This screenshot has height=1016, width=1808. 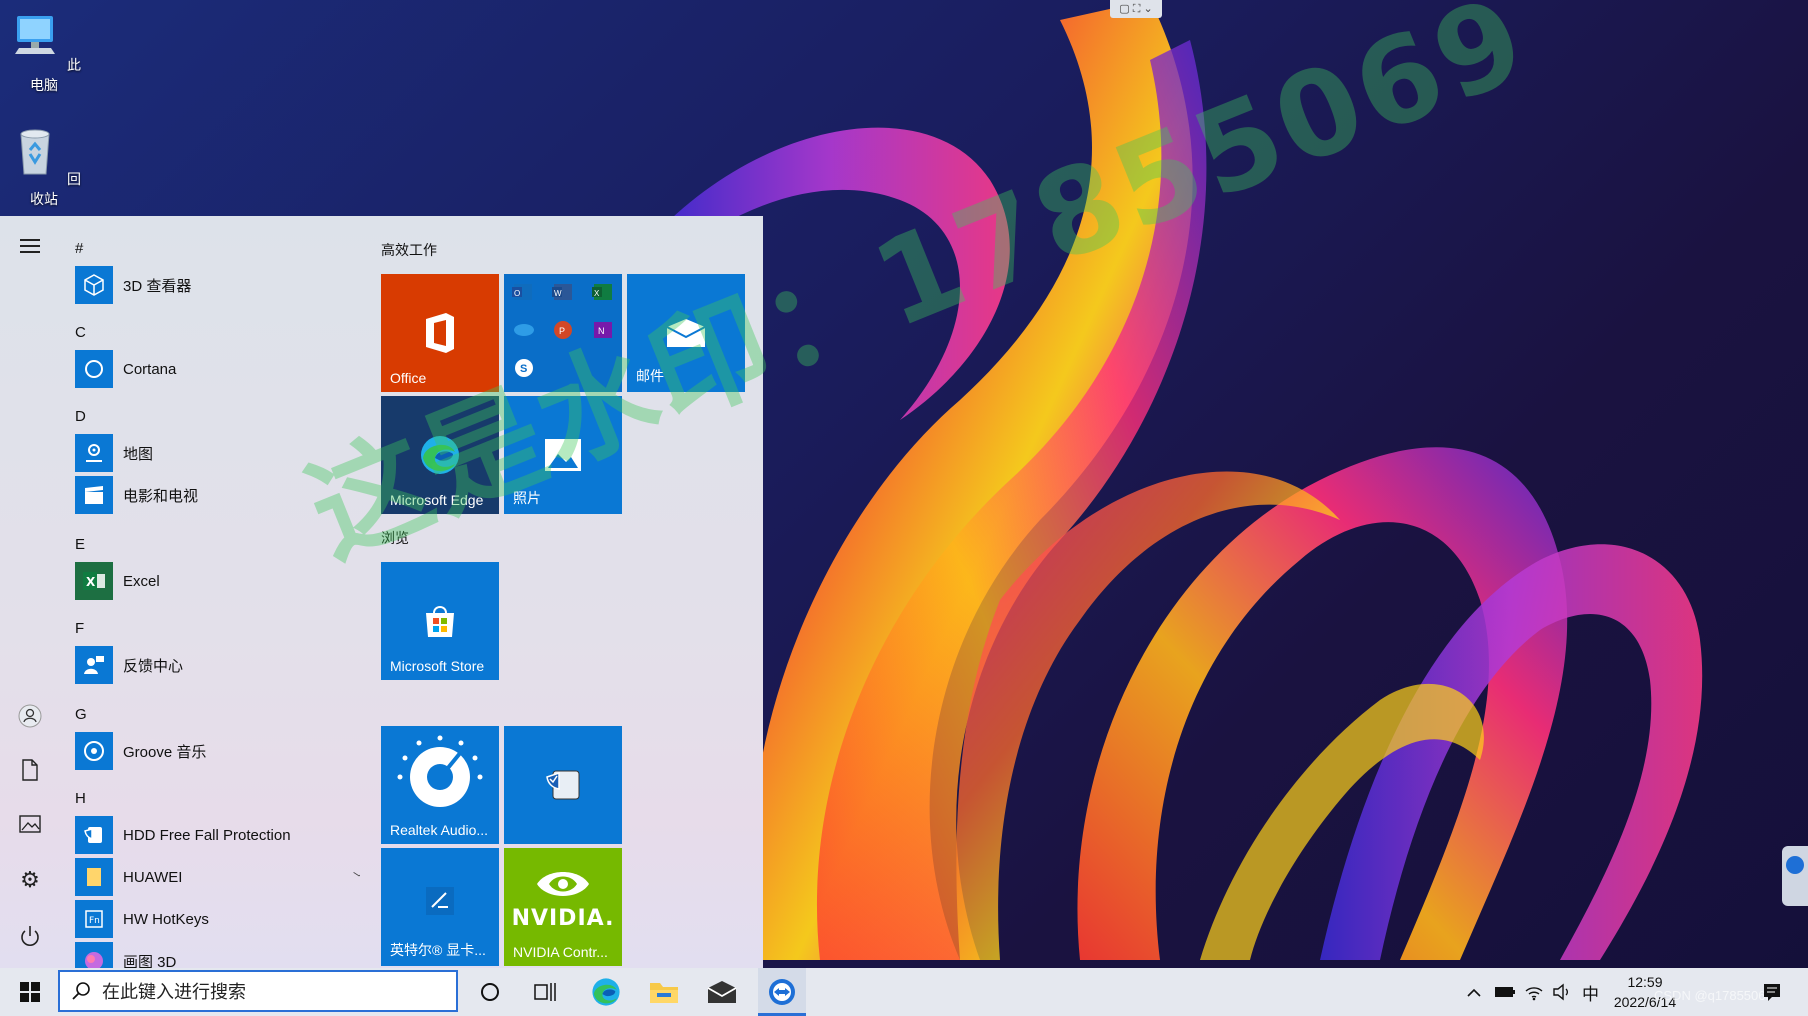 What do you see at coordinates (258, 991) in the screenshot?
I see `taskbar-search-box: 在此键入进行搜索` at bounding box center [258, 991].